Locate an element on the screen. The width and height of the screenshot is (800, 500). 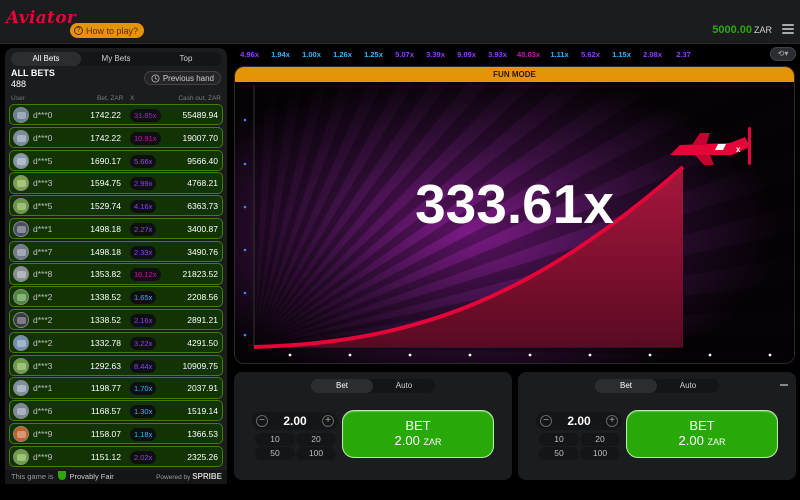
history-multiplier: 1.00x is located at coordinates (311, 55).